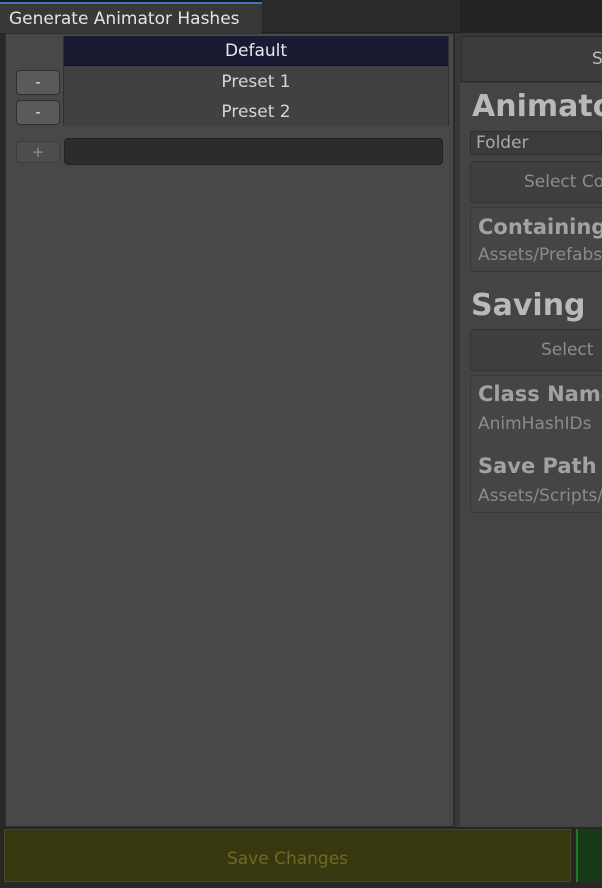 The width and height of the screenshot is (602, 888). Describe the element at coordinates (361, 16) in the screenshot. I see `tab-bar-spacer` at that location.